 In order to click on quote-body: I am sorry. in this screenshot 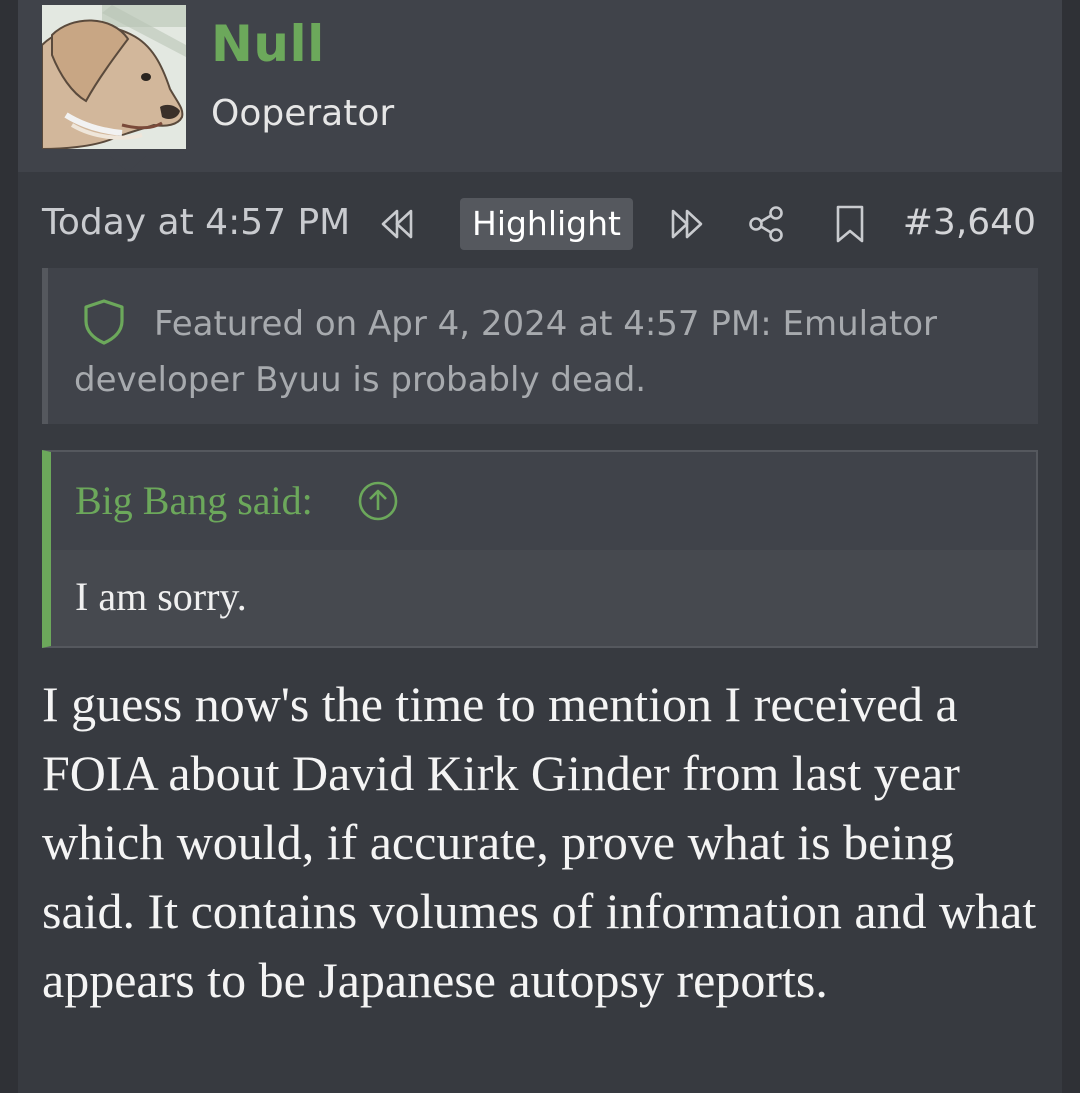, I will do `click(543, 598)`.